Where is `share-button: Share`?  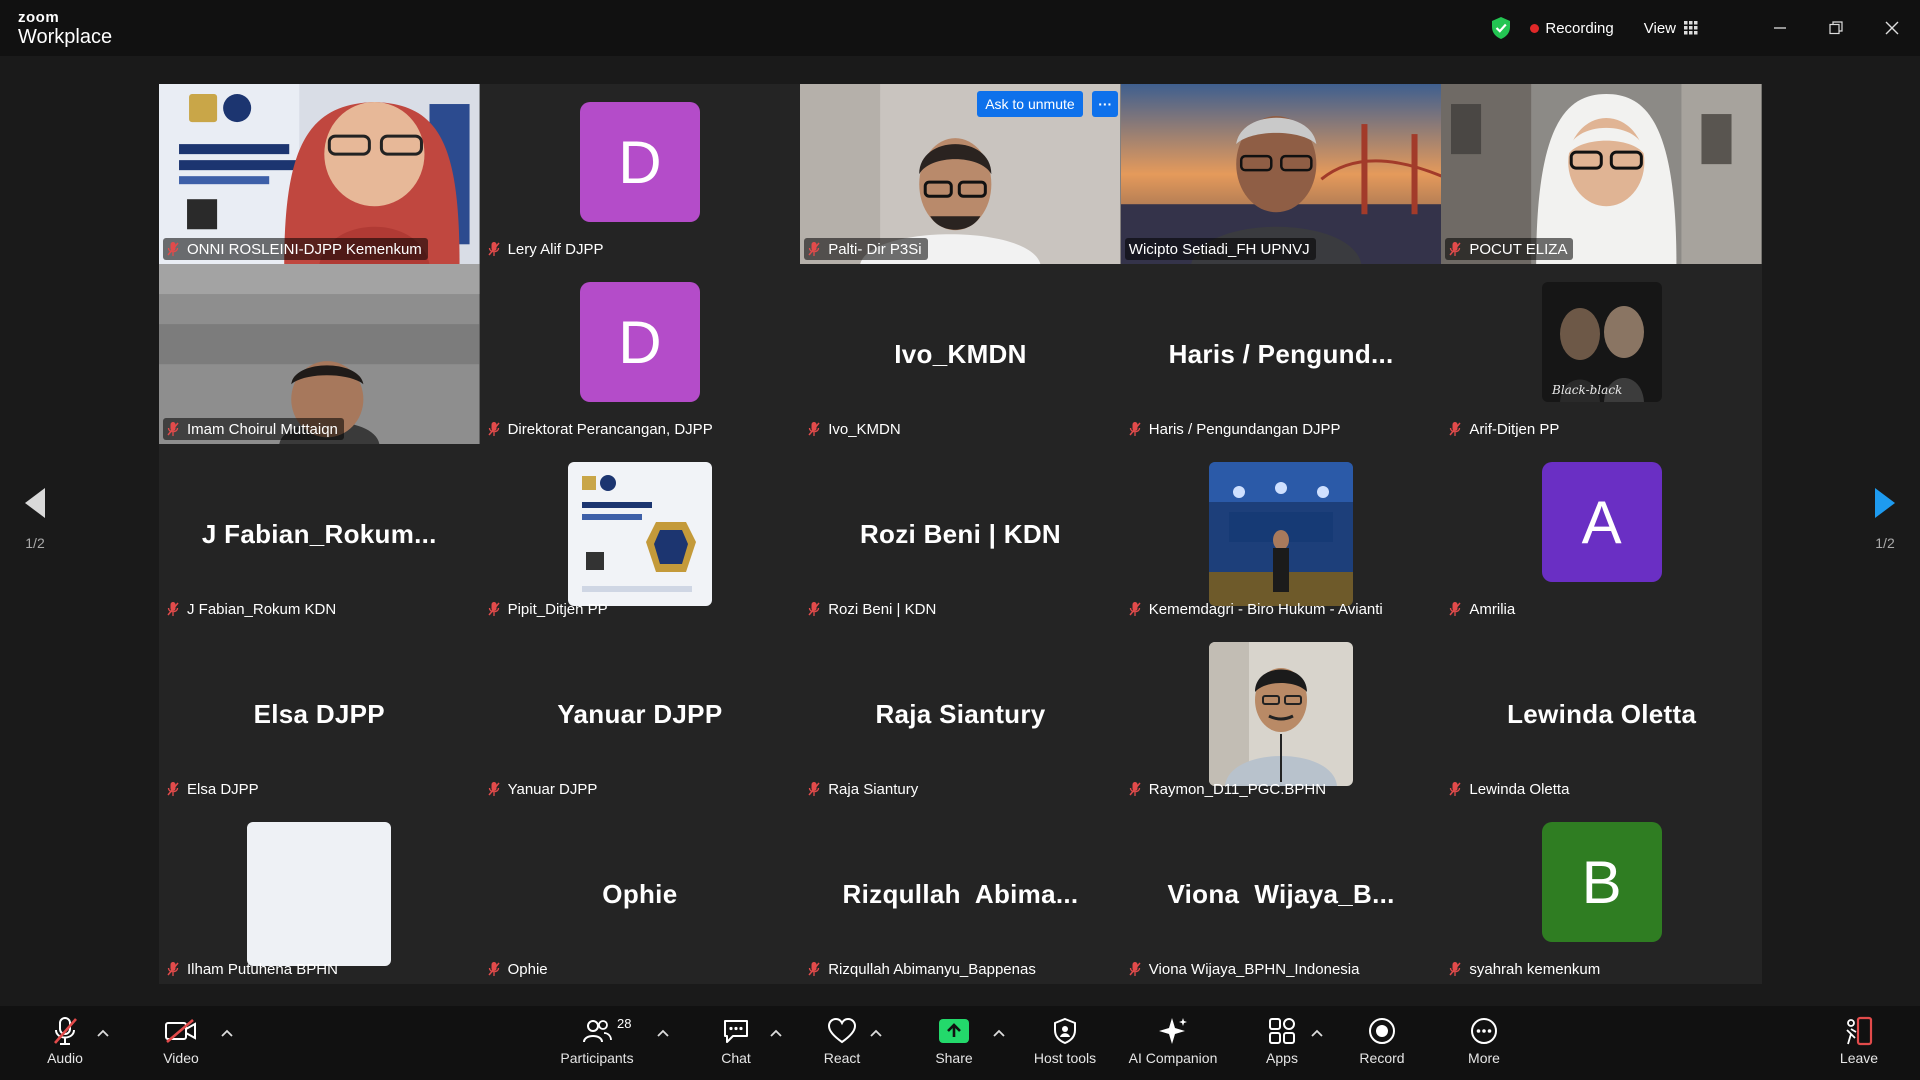
share-button: Share is located at coordinates (954, 1044).